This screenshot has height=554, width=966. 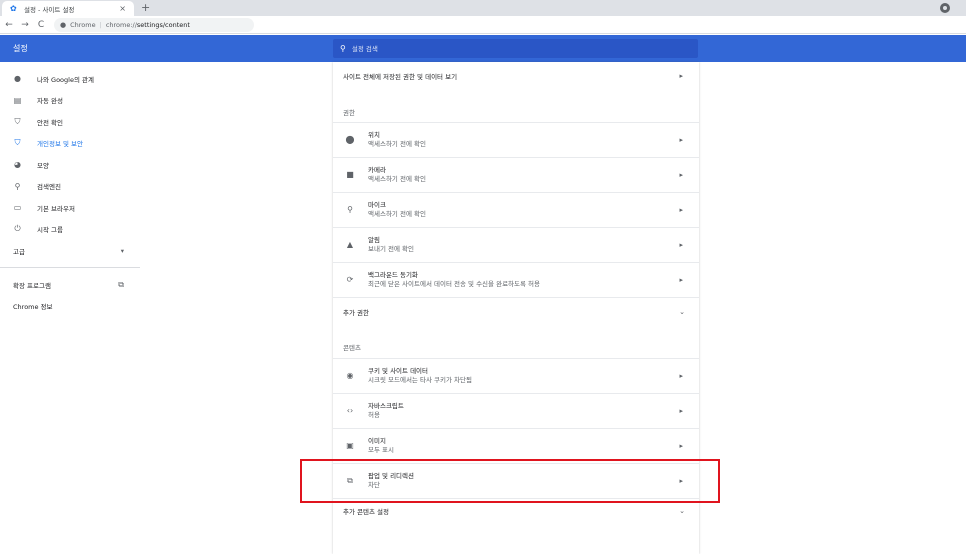 I want to click on permission-title: 알림, so click(x=374, y=239).